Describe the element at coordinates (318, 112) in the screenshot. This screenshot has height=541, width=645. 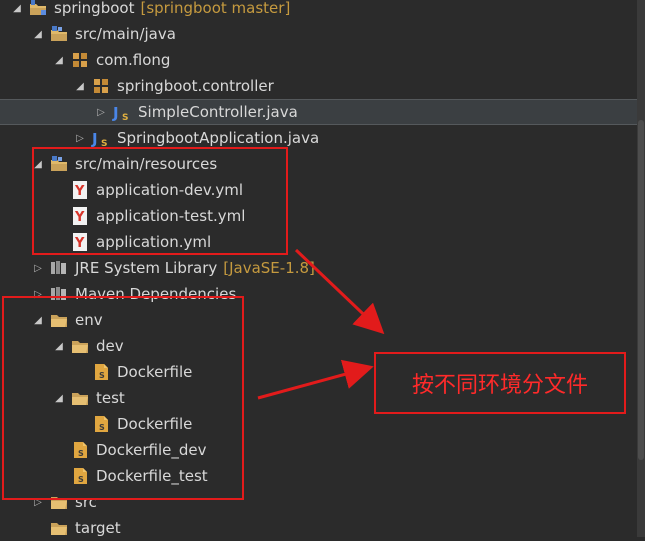
I see `tree-item: ▷ J S SimpleController.java` at that location.